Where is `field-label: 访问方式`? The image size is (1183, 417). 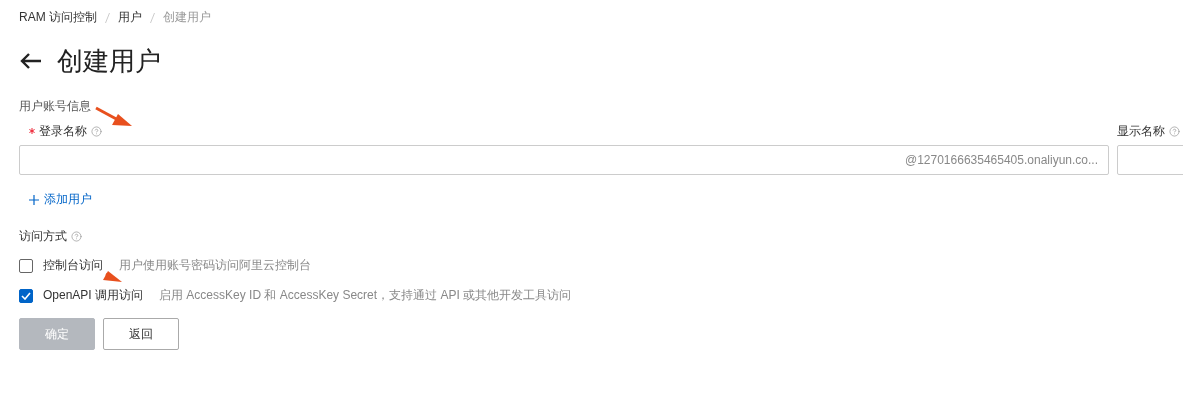
field-label: 访问方式 is located at coordinates (43, 236).